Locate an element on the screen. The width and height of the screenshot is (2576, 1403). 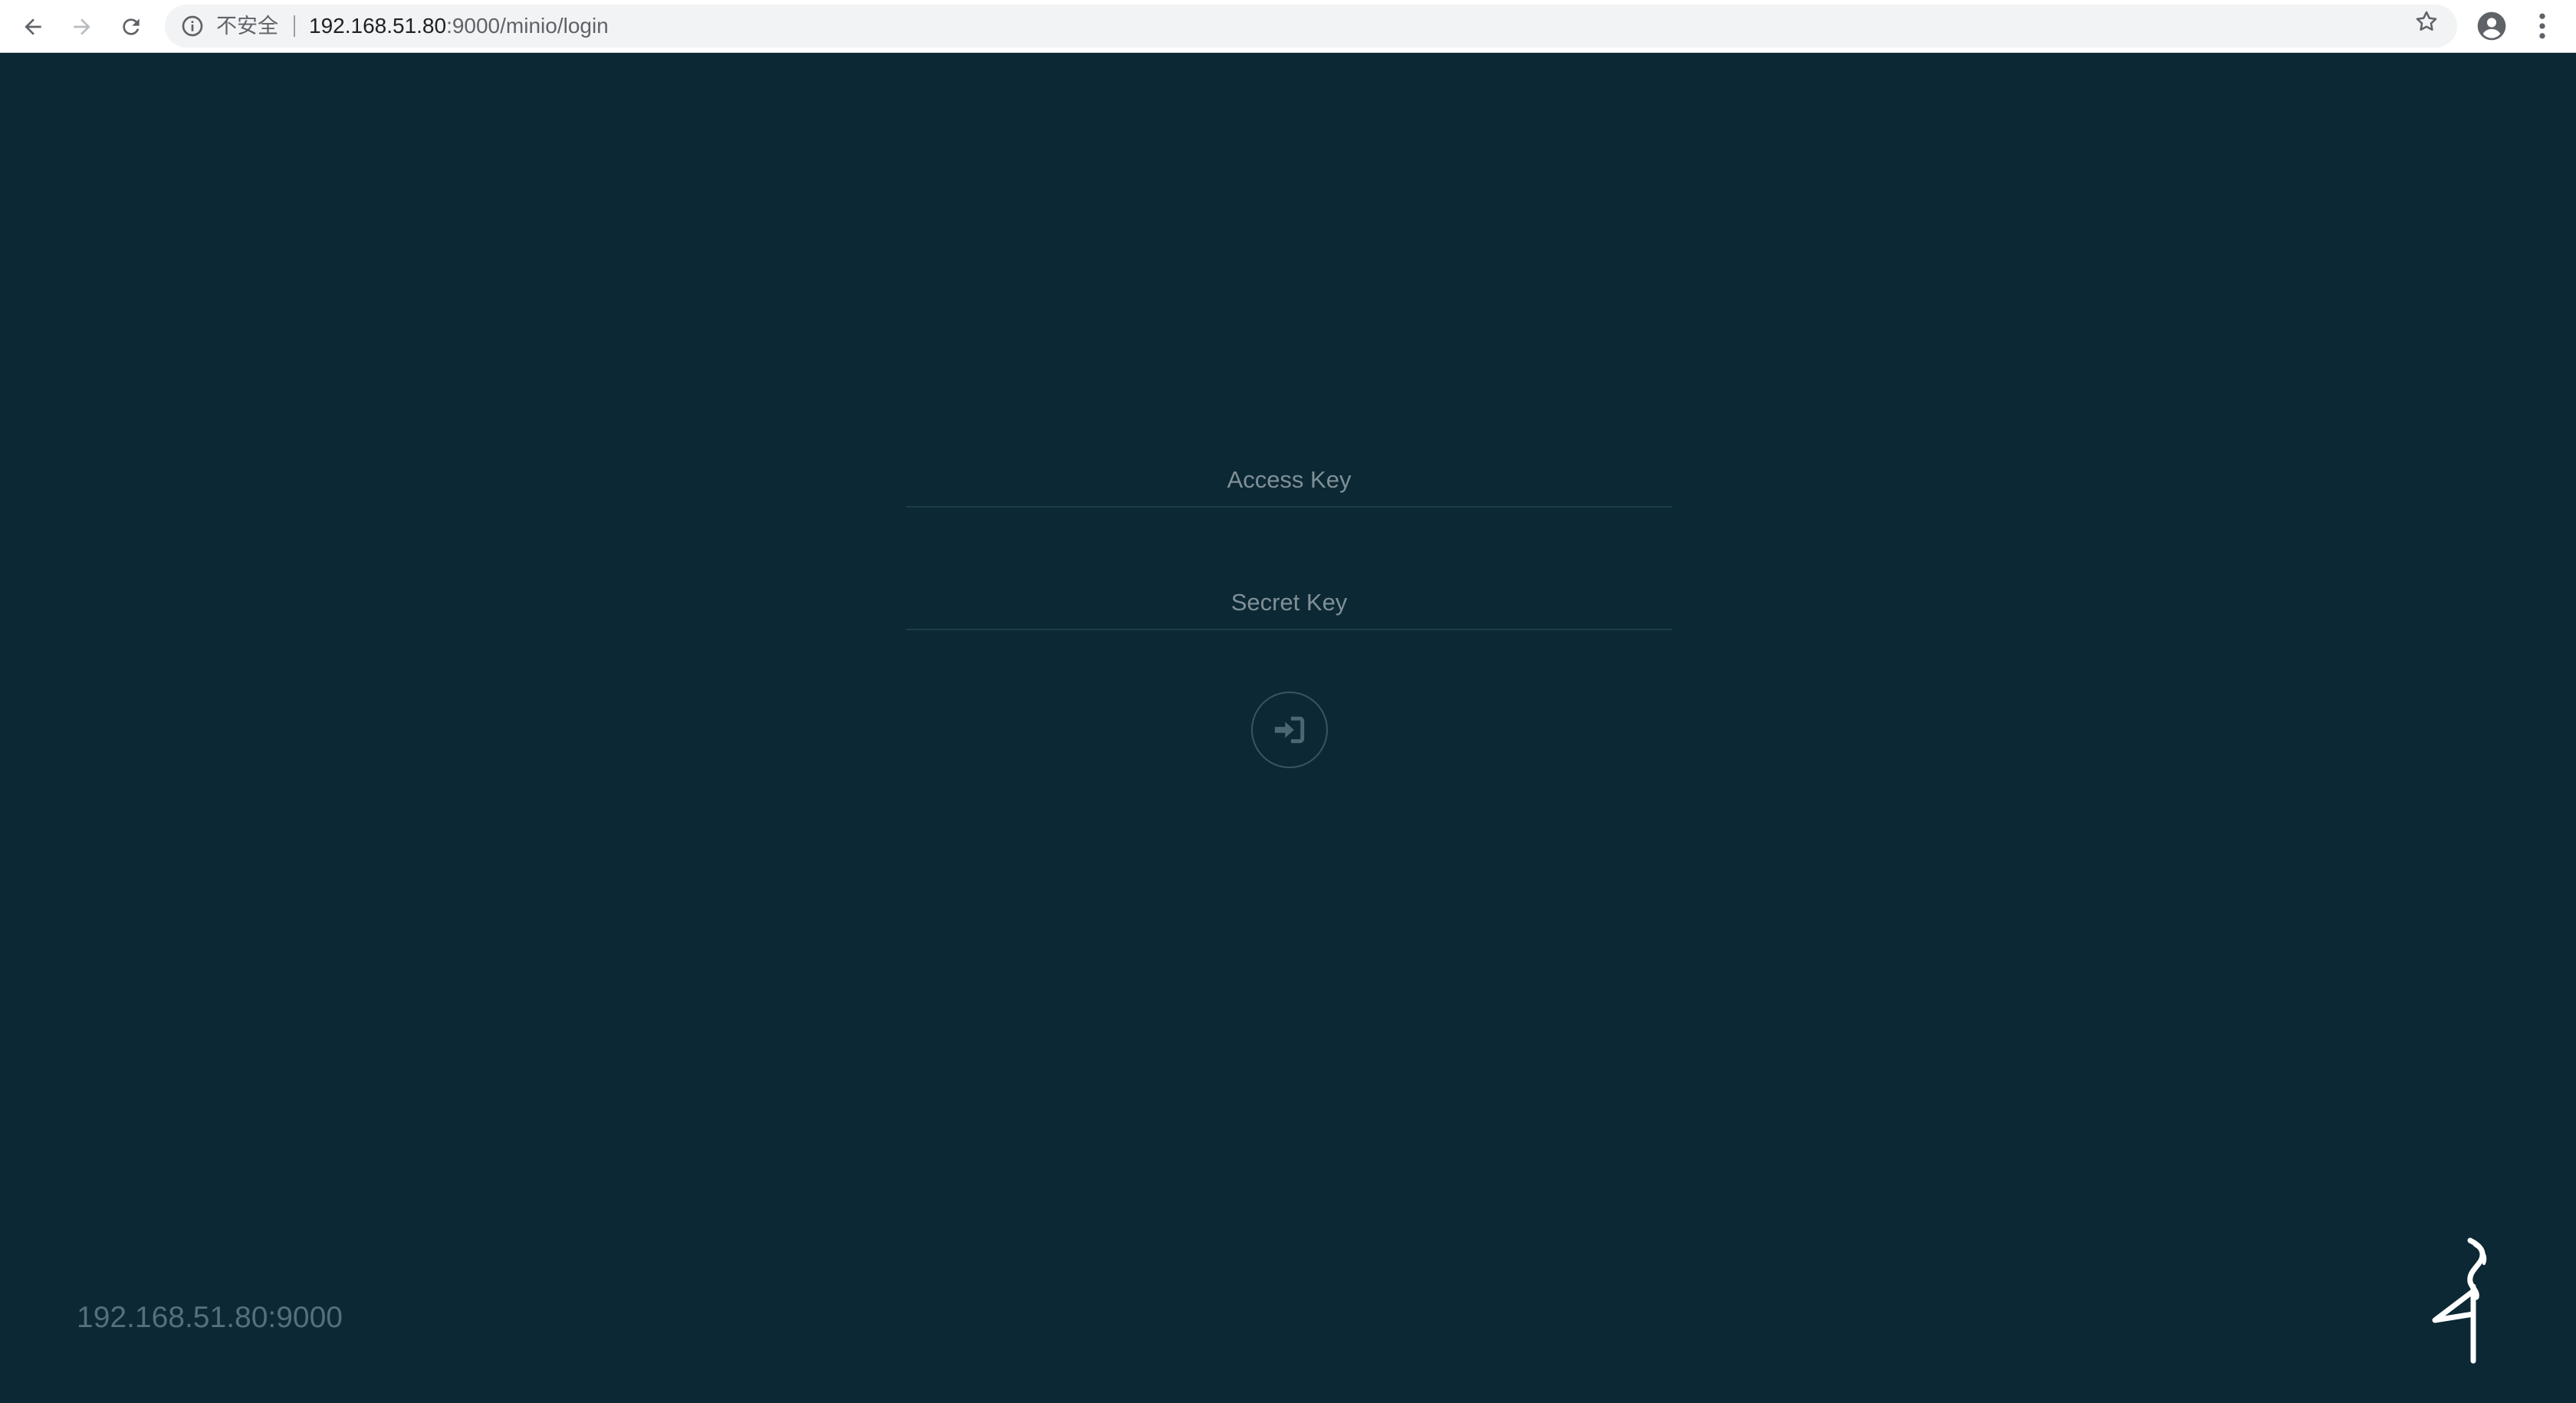
reload-button is located at coordinates (131, 27).